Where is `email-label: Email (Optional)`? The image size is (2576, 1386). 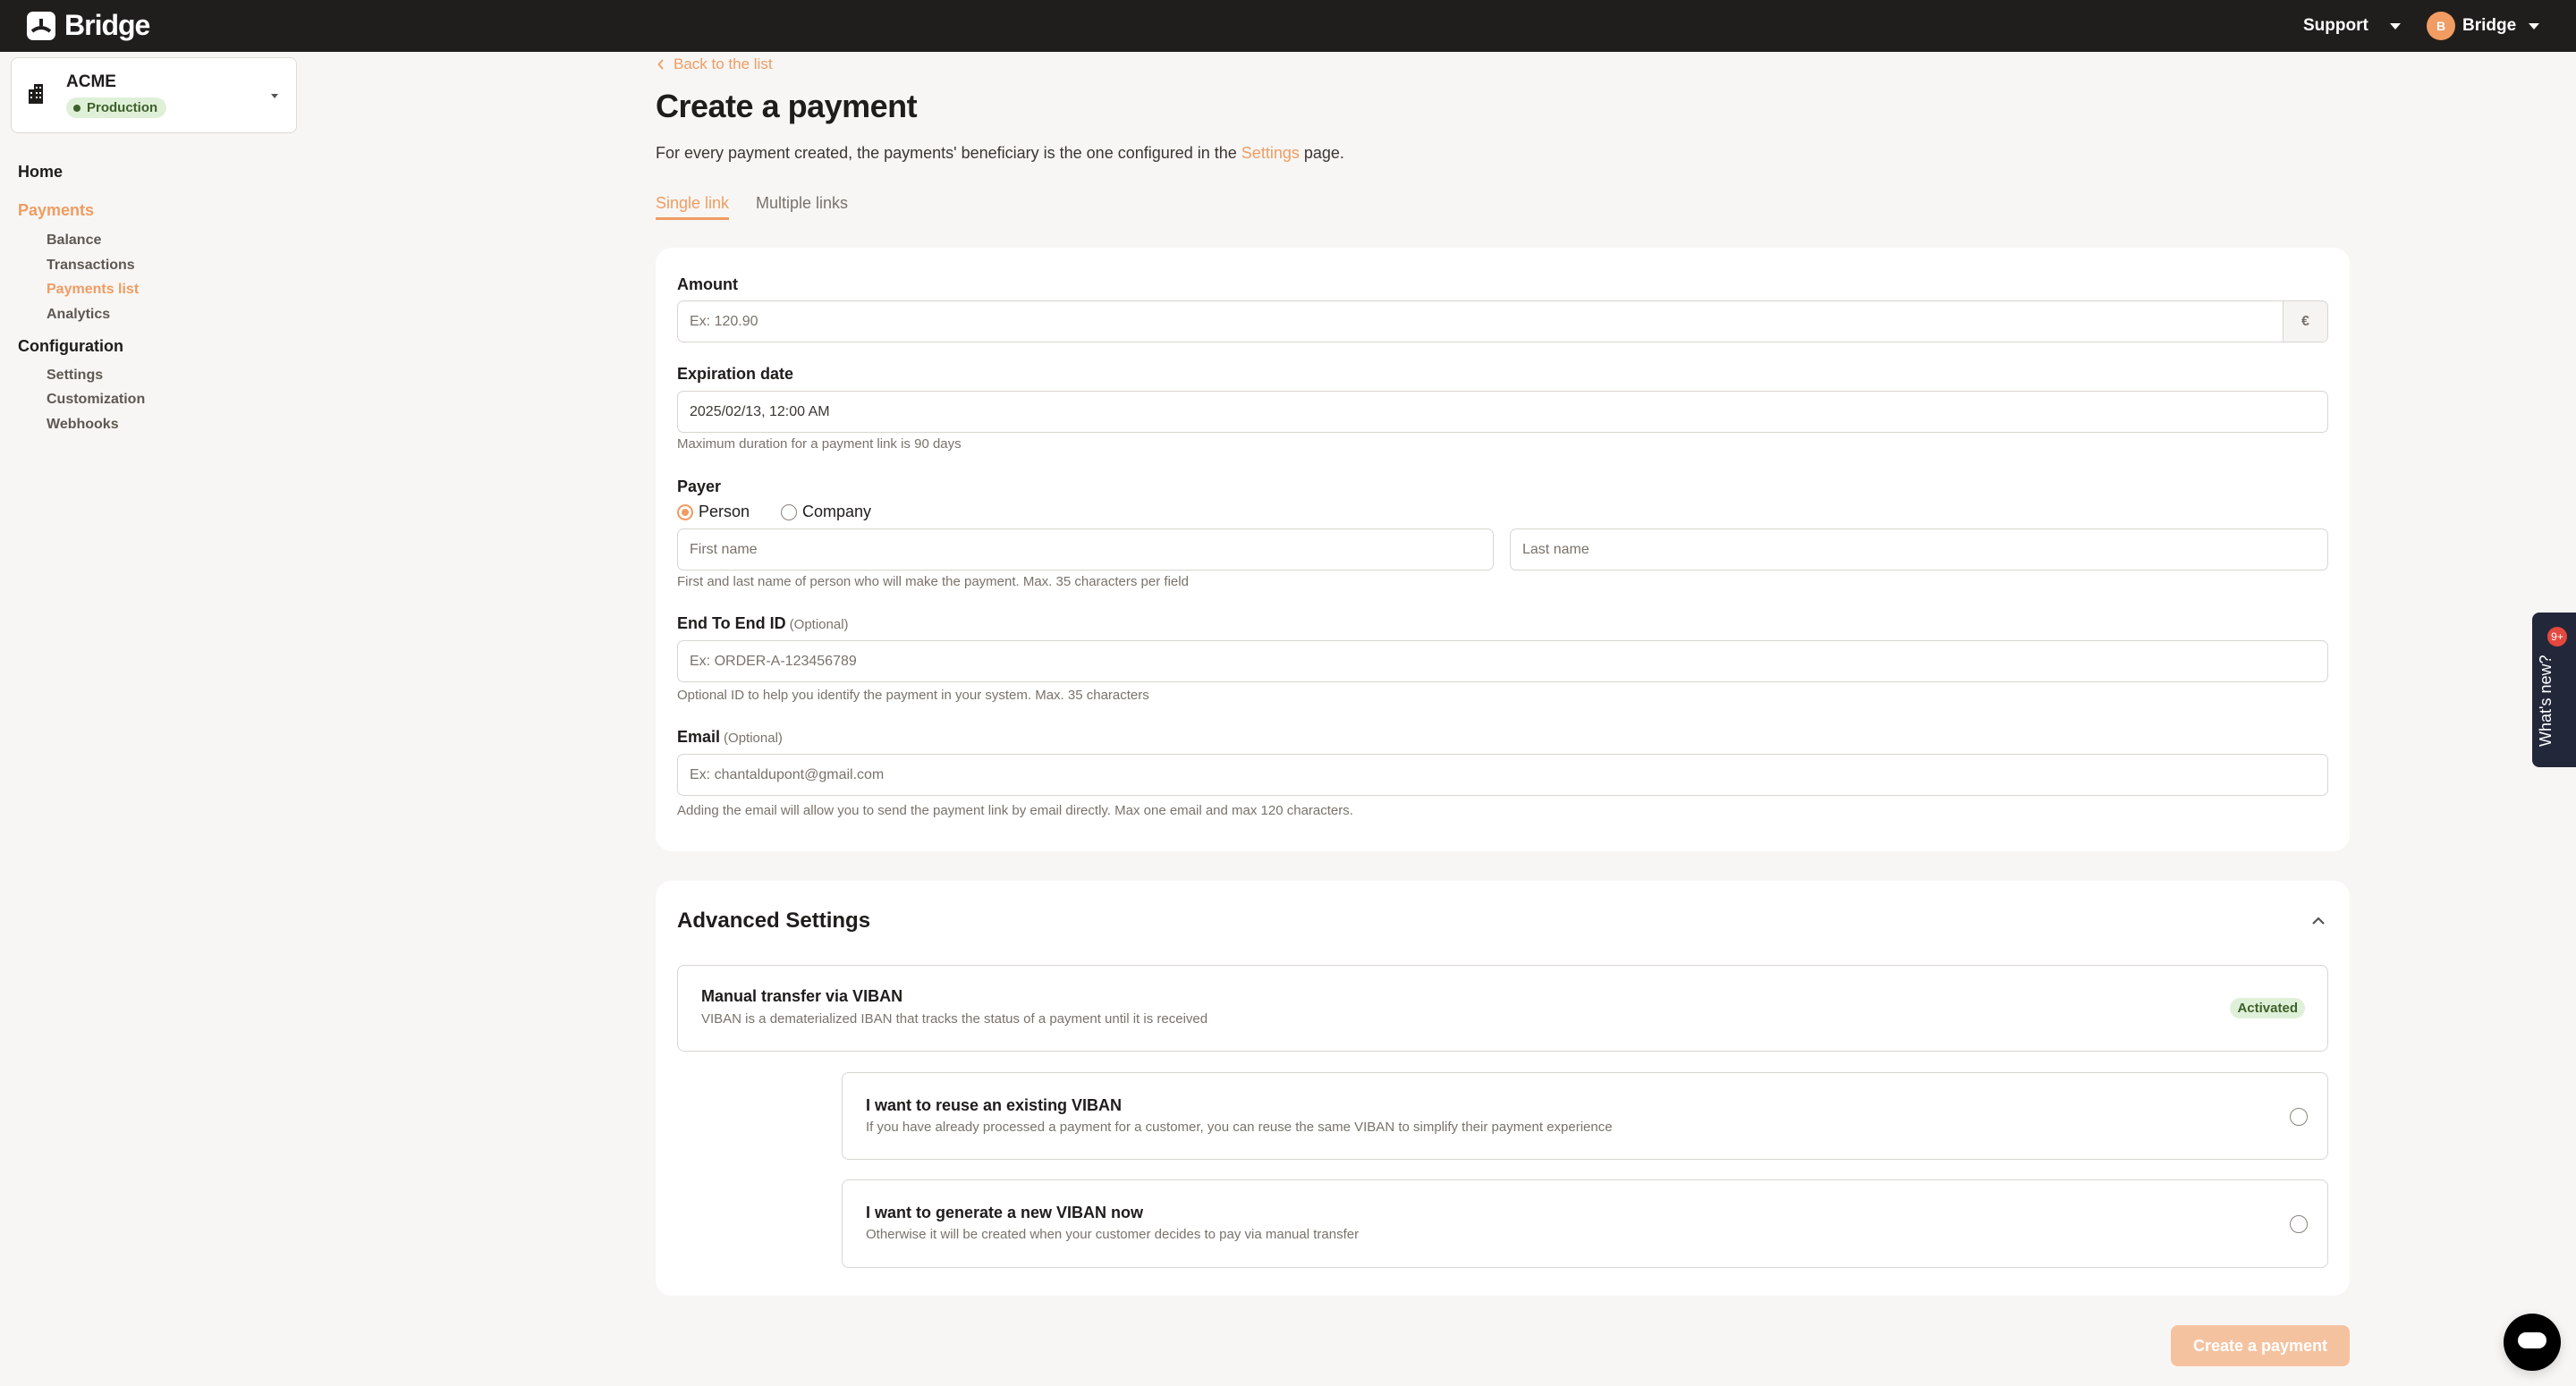 email-label: Email (Optional) is located at coordinates (730, 737).